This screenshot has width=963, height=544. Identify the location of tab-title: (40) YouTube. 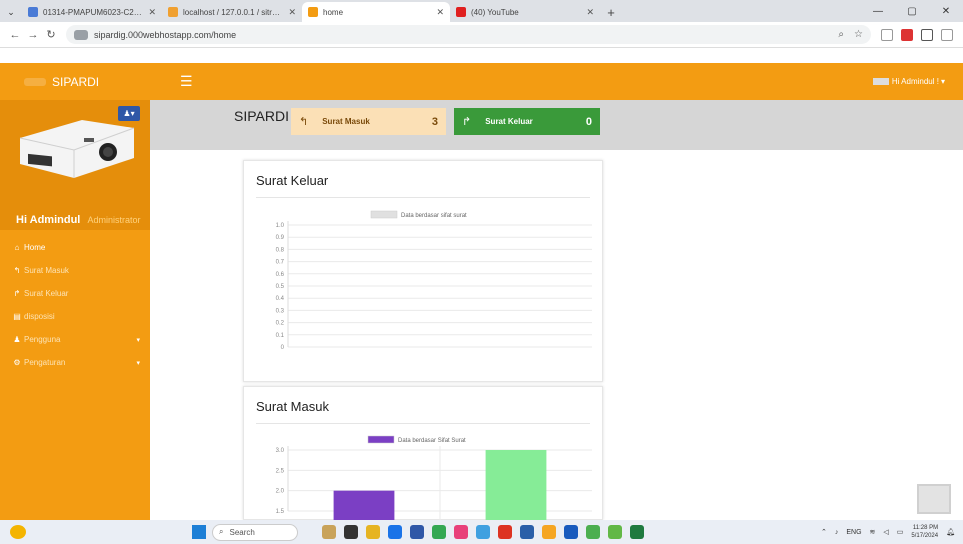
(495, 12).